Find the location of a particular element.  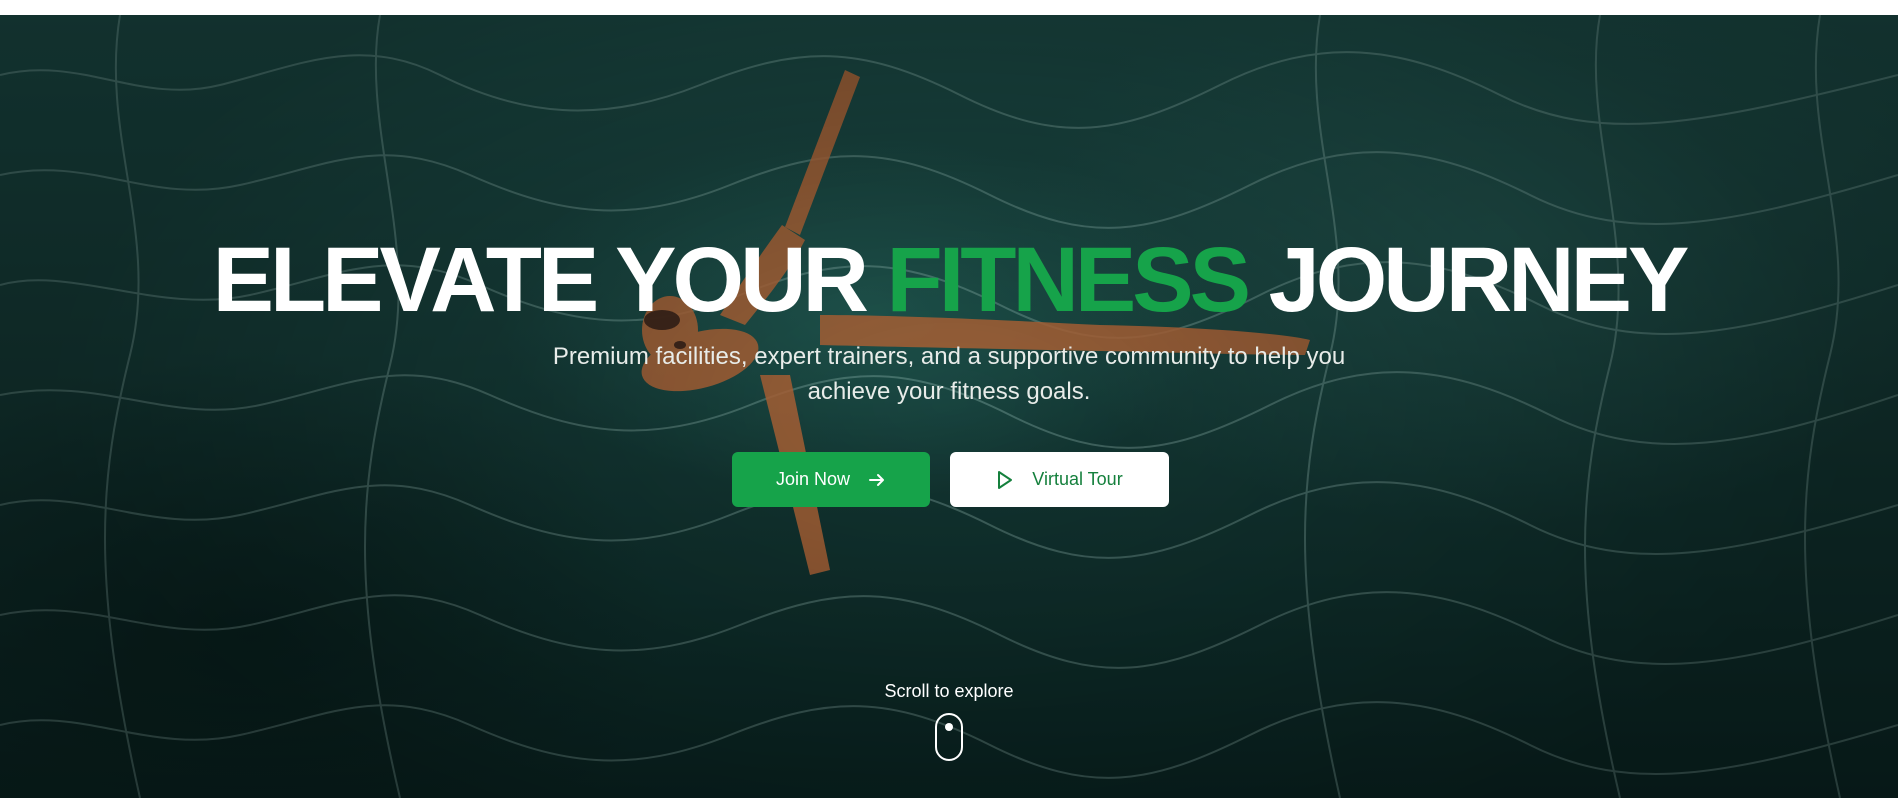

hero-headline: ELEVATE YOUR FITNESS JOURNEY is located at coordinates (949, 280).